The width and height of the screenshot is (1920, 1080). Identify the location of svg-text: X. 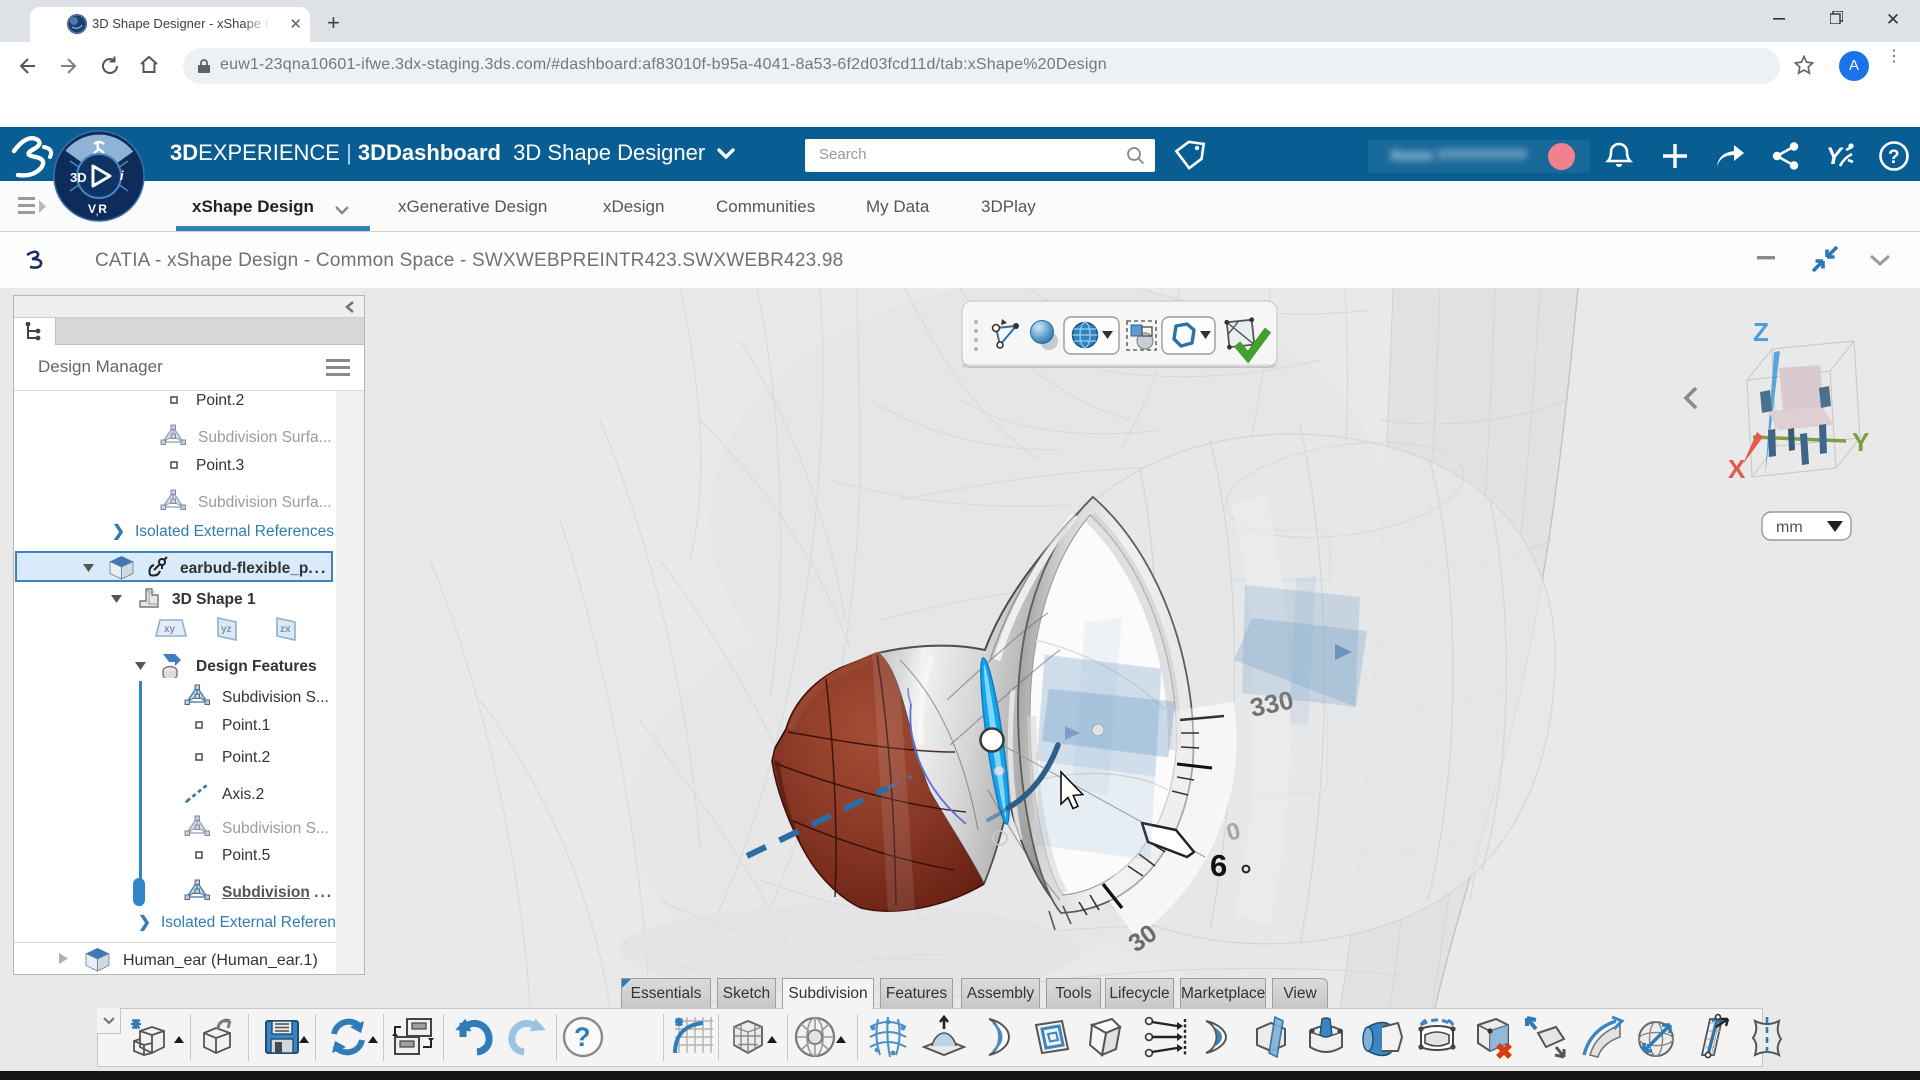
(1737, 469).